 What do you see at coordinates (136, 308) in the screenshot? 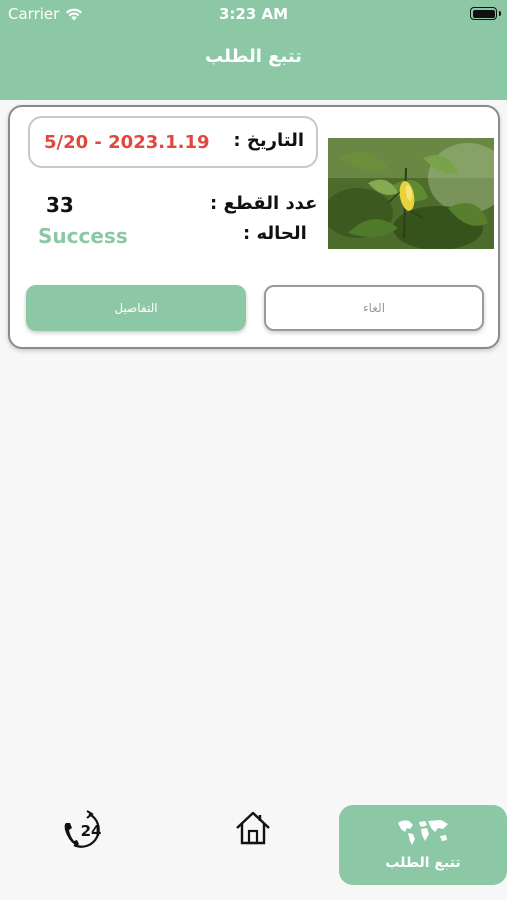
I see `details-button: التفاصيل` at bounding box center [136, 308].